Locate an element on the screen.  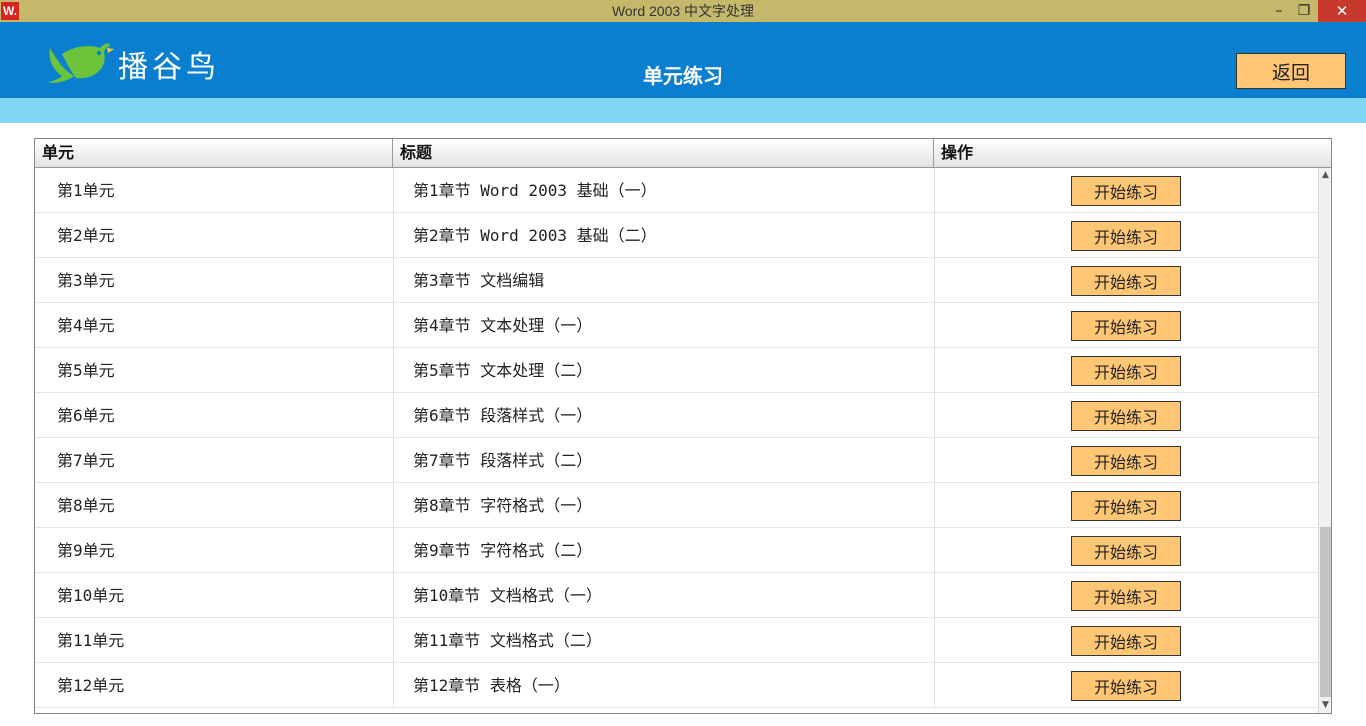
title-cell: 第7章节 段落样式（二） is located at coordinates (503, 460).